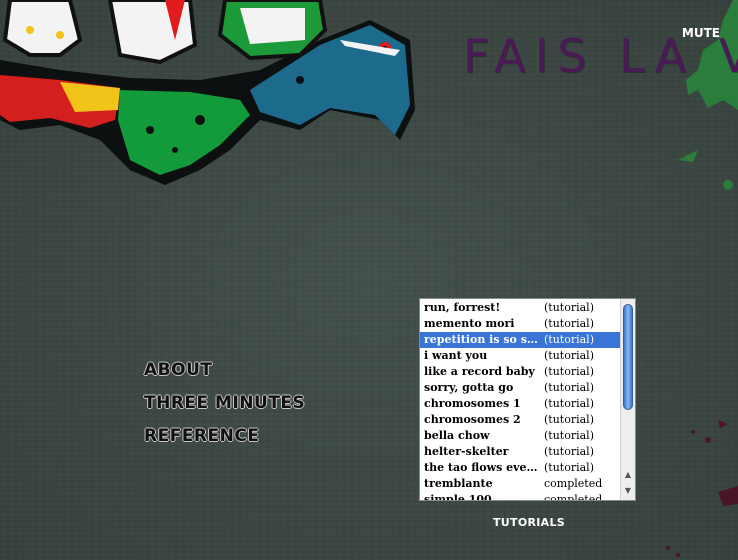 Image resolution: width=738 pixels, height=560 pixels. I want to click on level-list-scrollbar: ▲ ▼, so click(627, 399).